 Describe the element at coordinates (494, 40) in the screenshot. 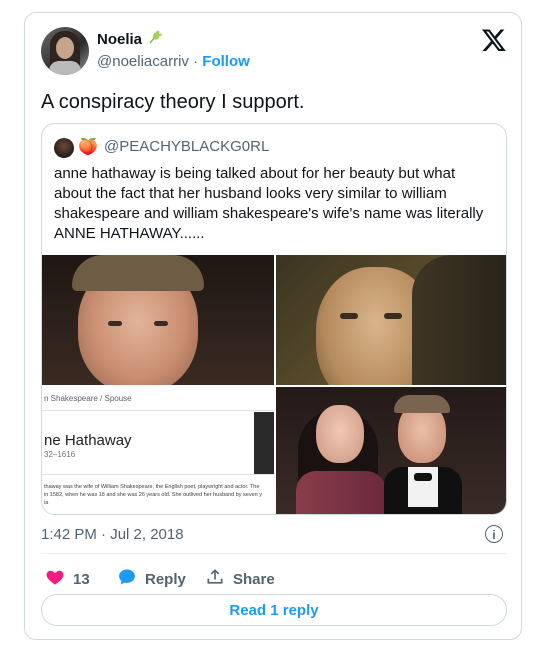

I see `x-logo-icon` at that location.